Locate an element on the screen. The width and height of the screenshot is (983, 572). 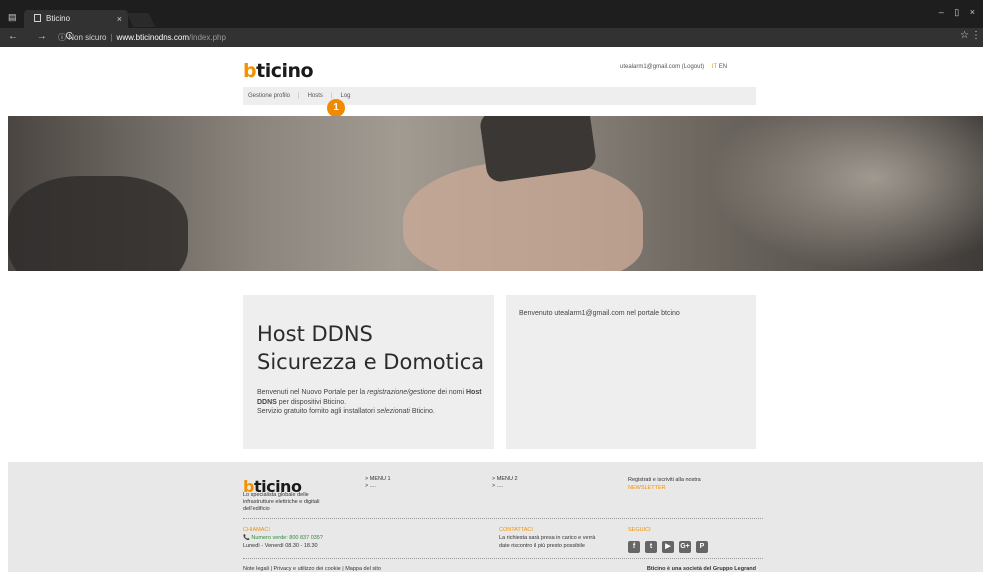
lang-it-link: IT is located at coordinates (714, 67).